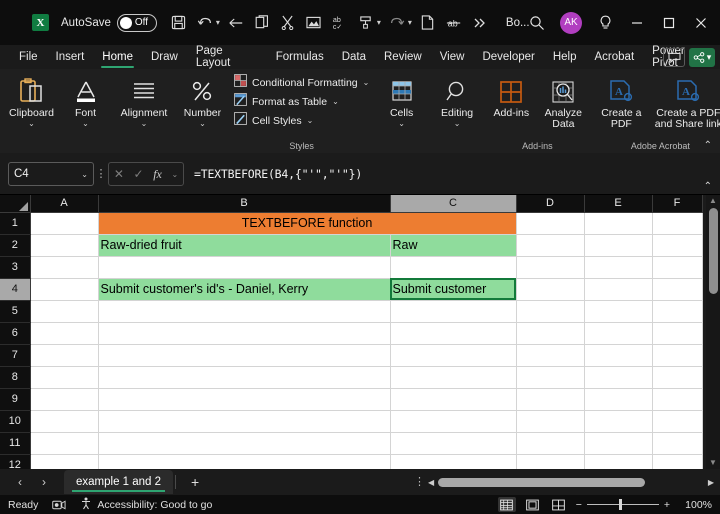 Image resolution: width=720 pixels, height=514 pixels. What do you see at coordinates (550, 311) in the screenshot?
I see `cell-D5` at bounding box center [550, 311].